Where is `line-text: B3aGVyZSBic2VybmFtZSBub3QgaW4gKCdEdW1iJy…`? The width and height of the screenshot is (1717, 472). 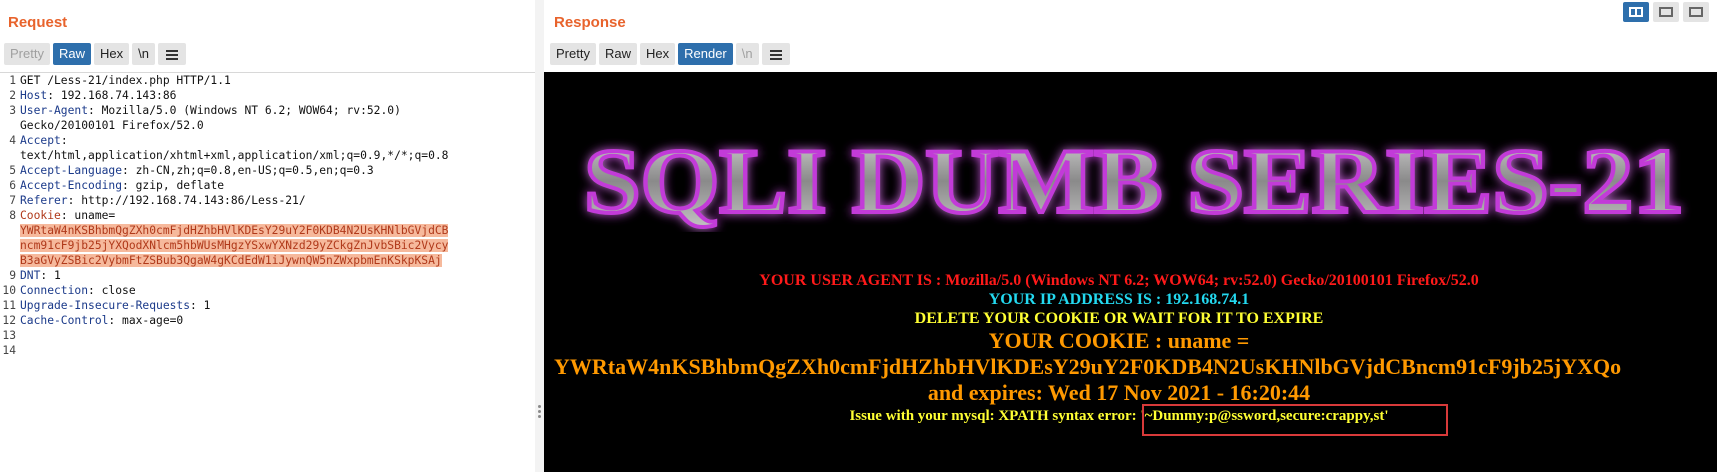
line-text: B3aGVyZSBic2VybmFtZSBub3QgaW4gKCdEdW1iJy… is located at coordinates (231, 260).